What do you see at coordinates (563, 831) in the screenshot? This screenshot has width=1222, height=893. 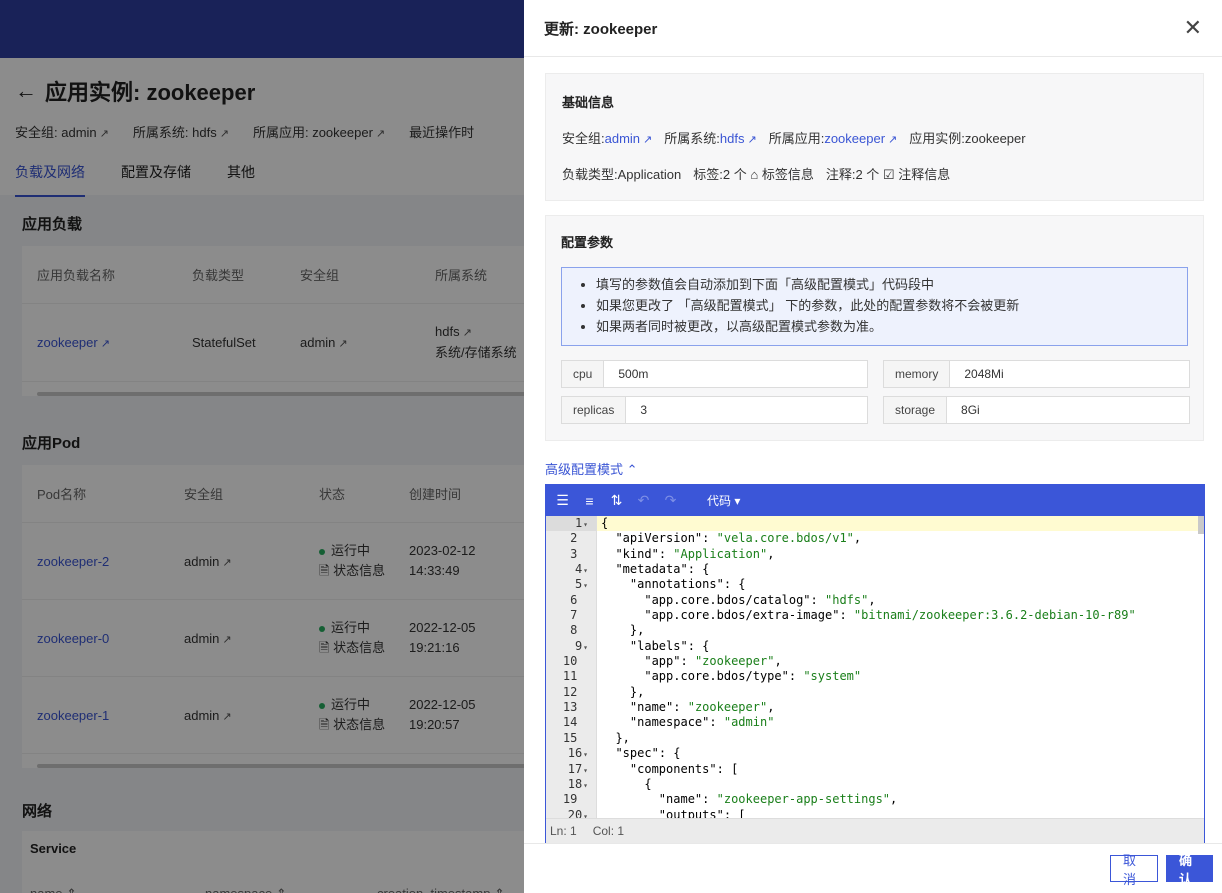 I see `cursor-line: Ln: 1` at bounding box center [563, 831].